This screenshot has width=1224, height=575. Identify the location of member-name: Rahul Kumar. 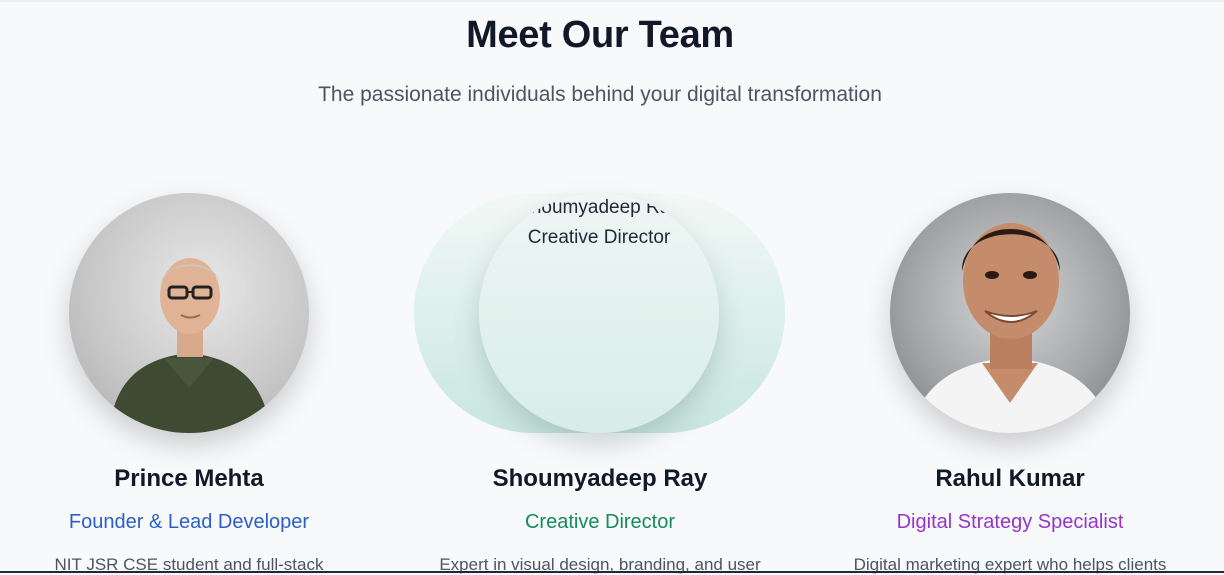
(1010, 478).